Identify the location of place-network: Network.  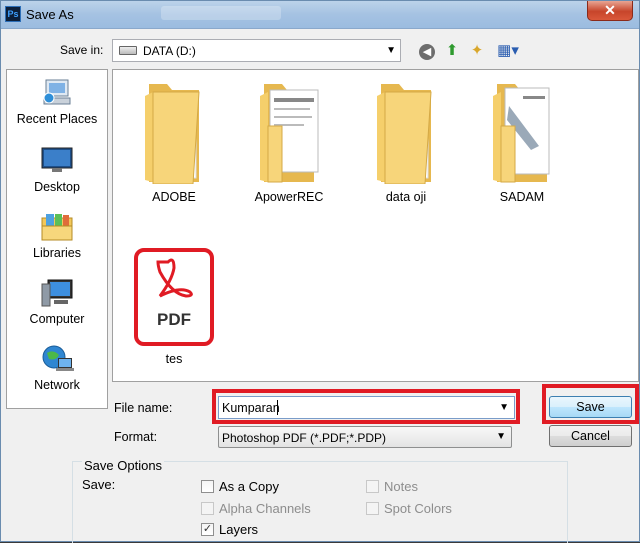
(57, 368).